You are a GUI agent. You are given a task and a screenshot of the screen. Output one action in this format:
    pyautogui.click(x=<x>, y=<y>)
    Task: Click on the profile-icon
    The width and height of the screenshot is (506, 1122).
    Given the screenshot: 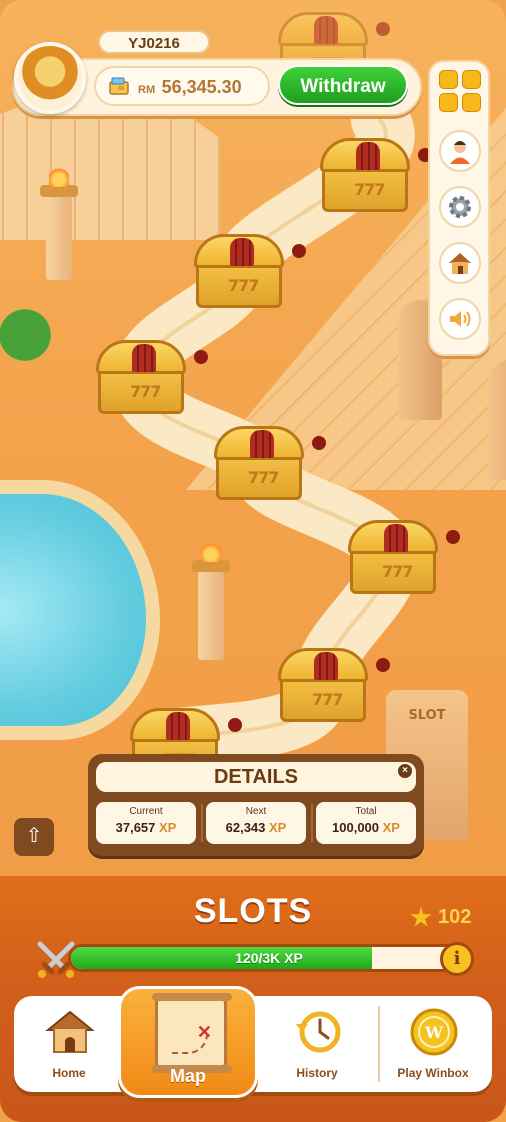 What is the action you would take?
    pyautogui.click(x=460, y=152)
    